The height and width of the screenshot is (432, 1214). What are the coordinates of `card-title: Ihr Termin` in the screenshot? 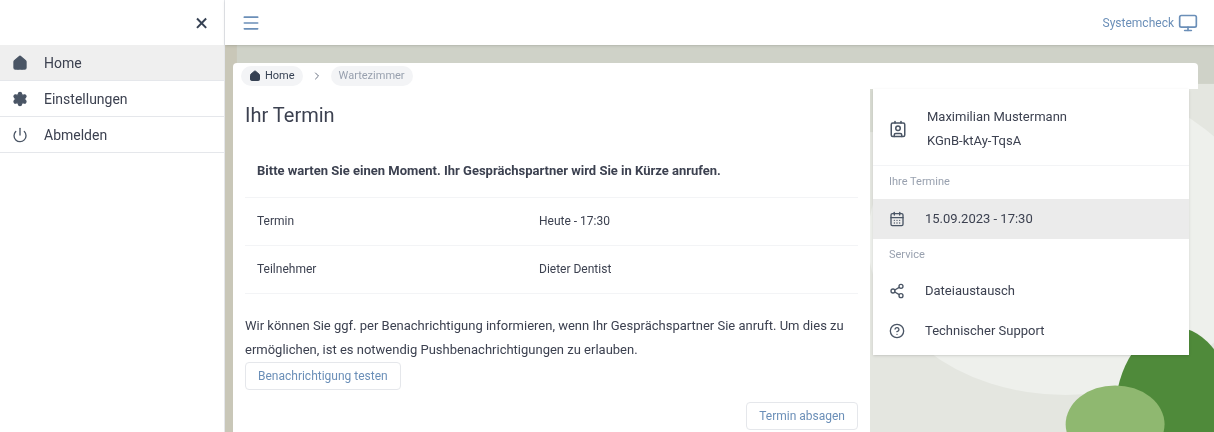 It's located at (290, 115).